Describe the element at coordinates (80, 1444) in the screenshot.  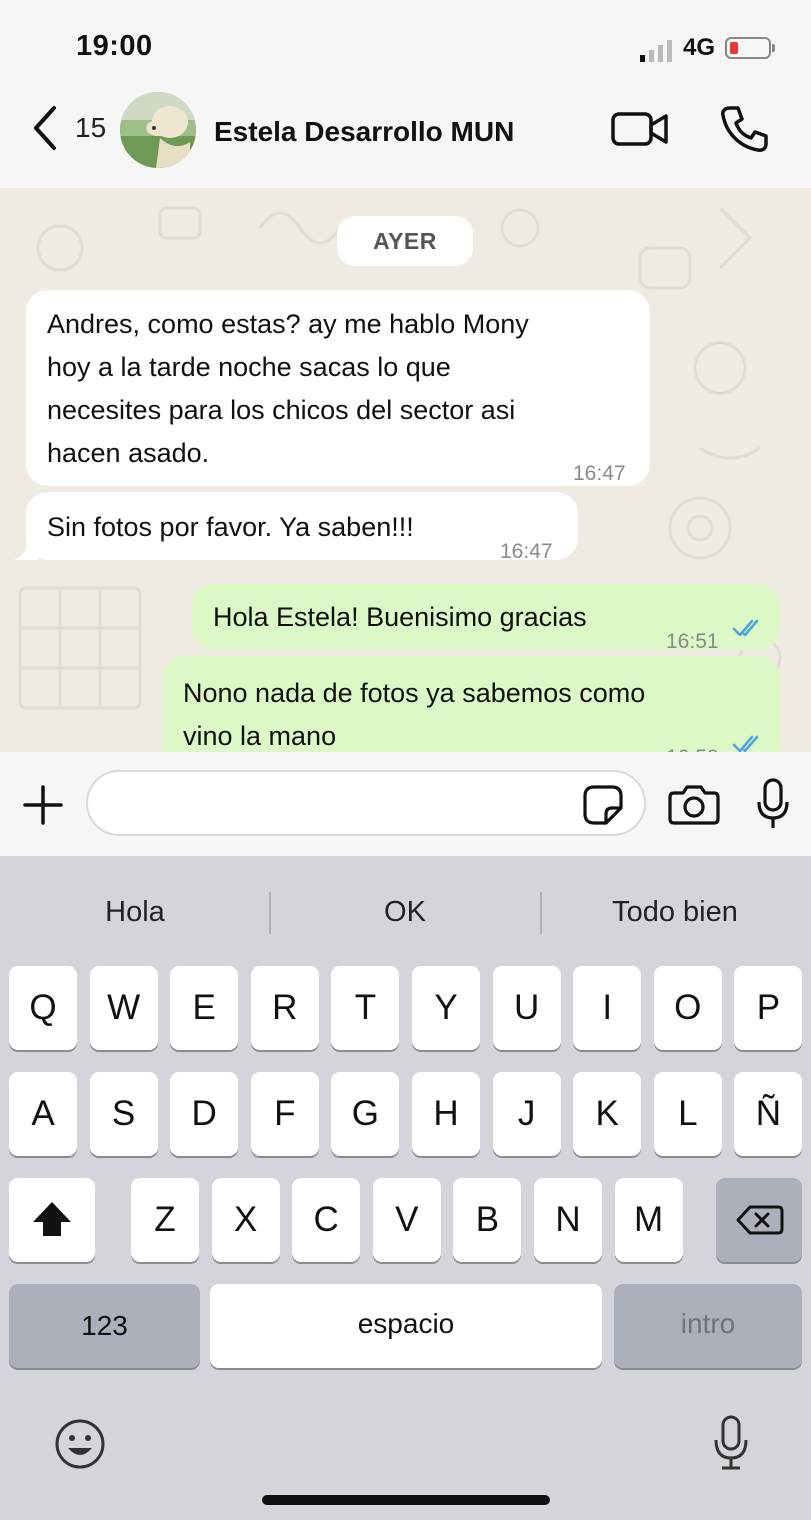
I see `emoji-icon` at that location.